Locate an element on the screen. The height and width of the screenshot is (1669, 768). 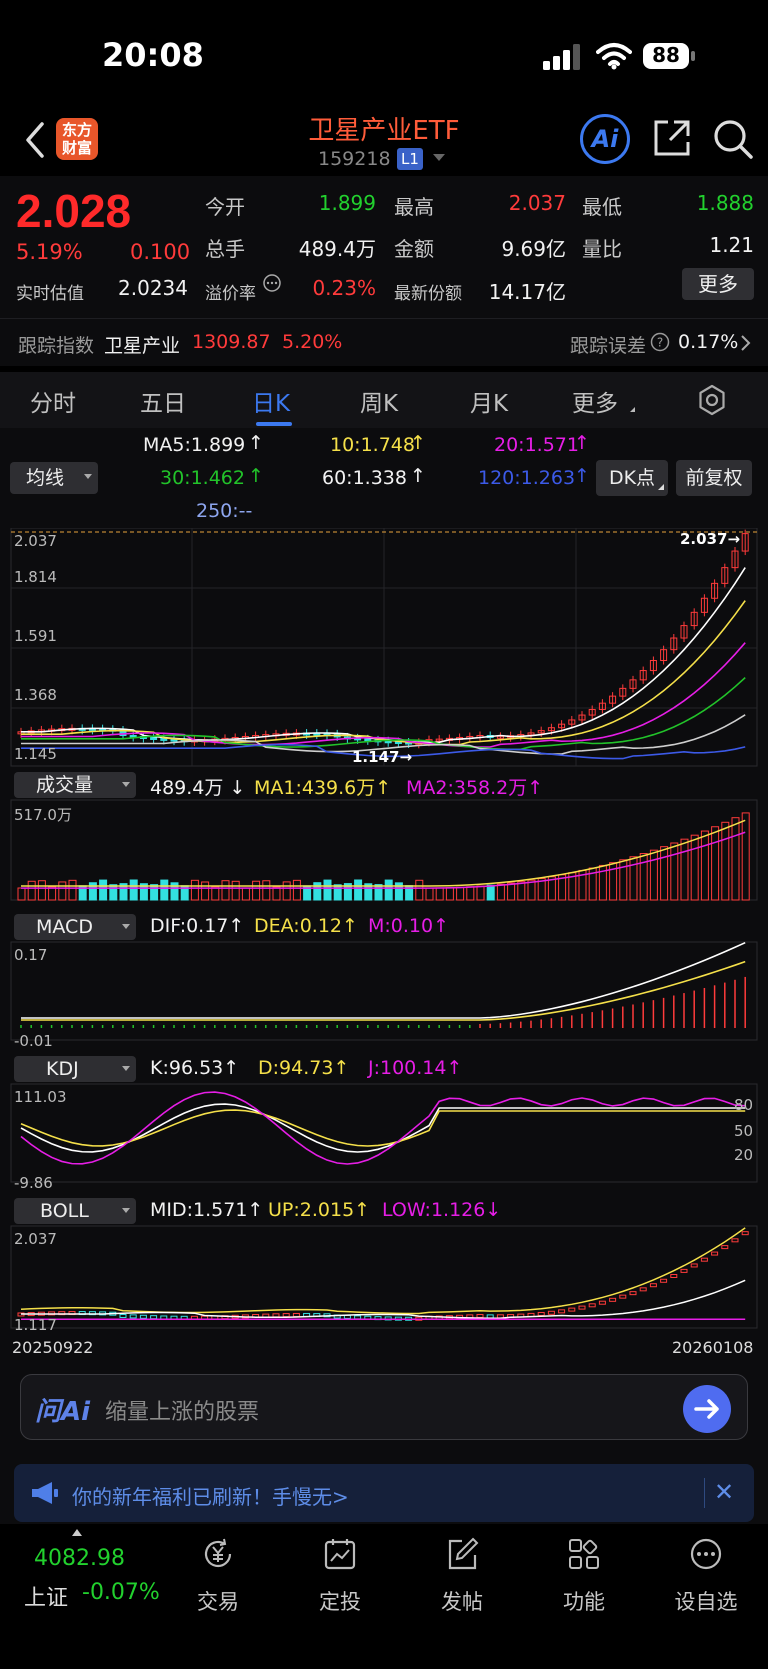
ma20-label: 20:1.571 is located at coordinates (536, 445).